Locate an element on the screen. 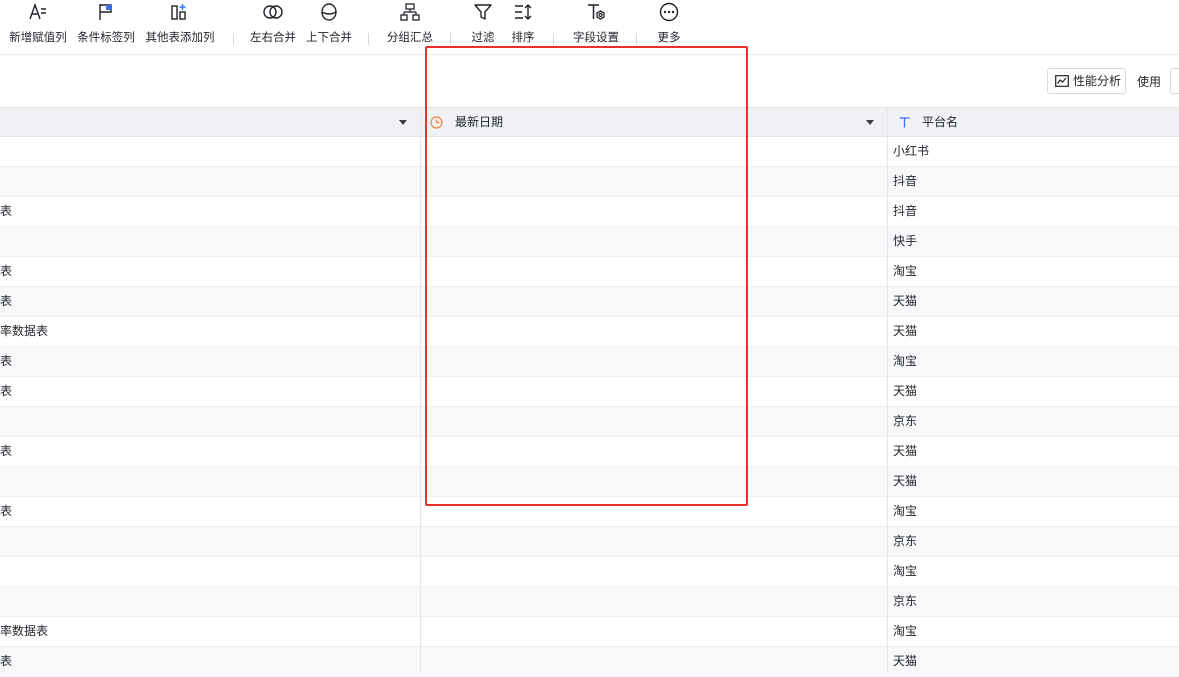 Image resolution: width=1179 pixels, height=677 pixels. field-settings-button: 字段设置 is located at coordinates (596, 25).